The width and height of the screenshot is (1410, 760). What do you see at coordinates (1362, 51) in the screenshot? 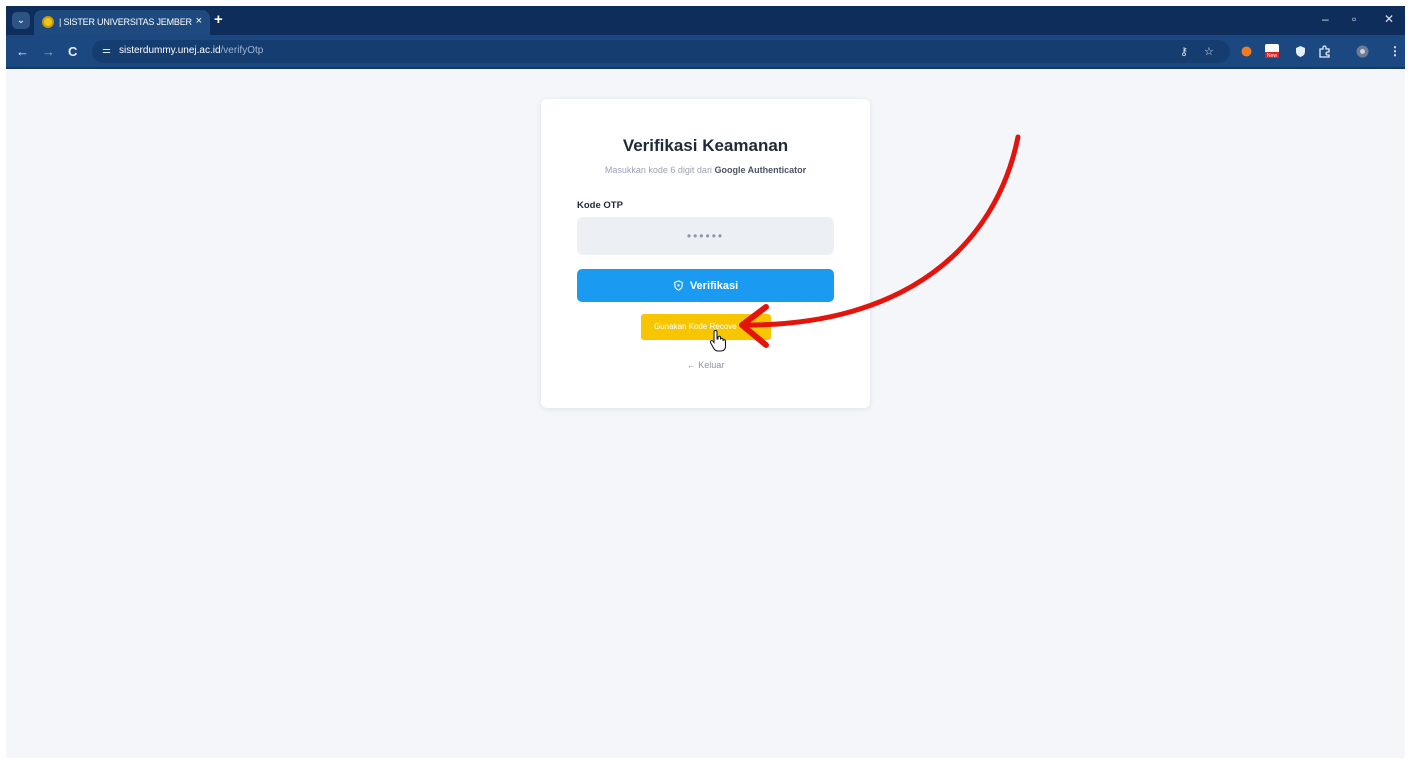
I see `profile-avatar-icon` at bounding box center [1362, 51].